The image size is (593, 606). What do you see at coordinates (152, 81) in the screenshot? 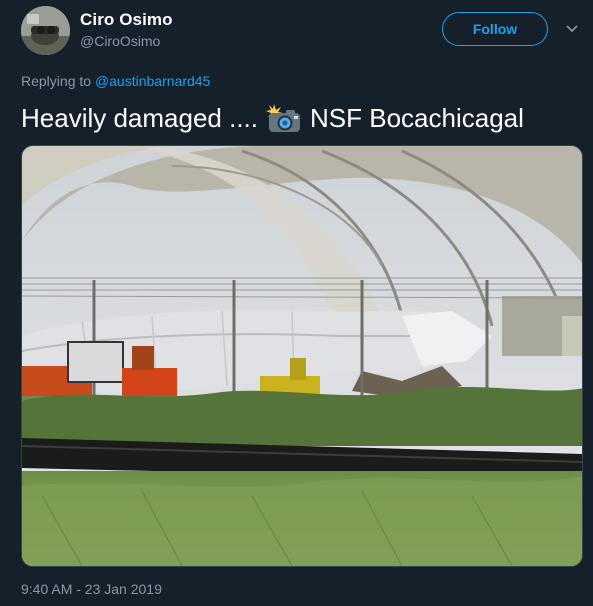
I see `reply-mention-link: @austinbarnard45` at bounding box center [152, 81].